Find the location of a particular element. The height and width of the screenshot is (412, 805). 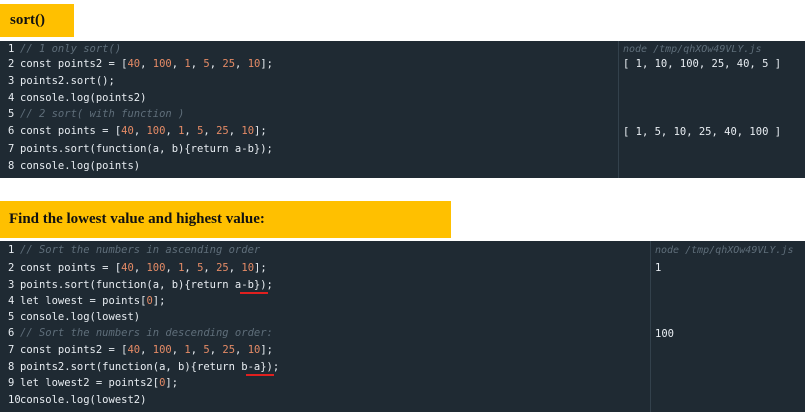

code-line: 6 const points = [40, 100, 1, 5, 25, 10]; is located at coordinates (137, 131).